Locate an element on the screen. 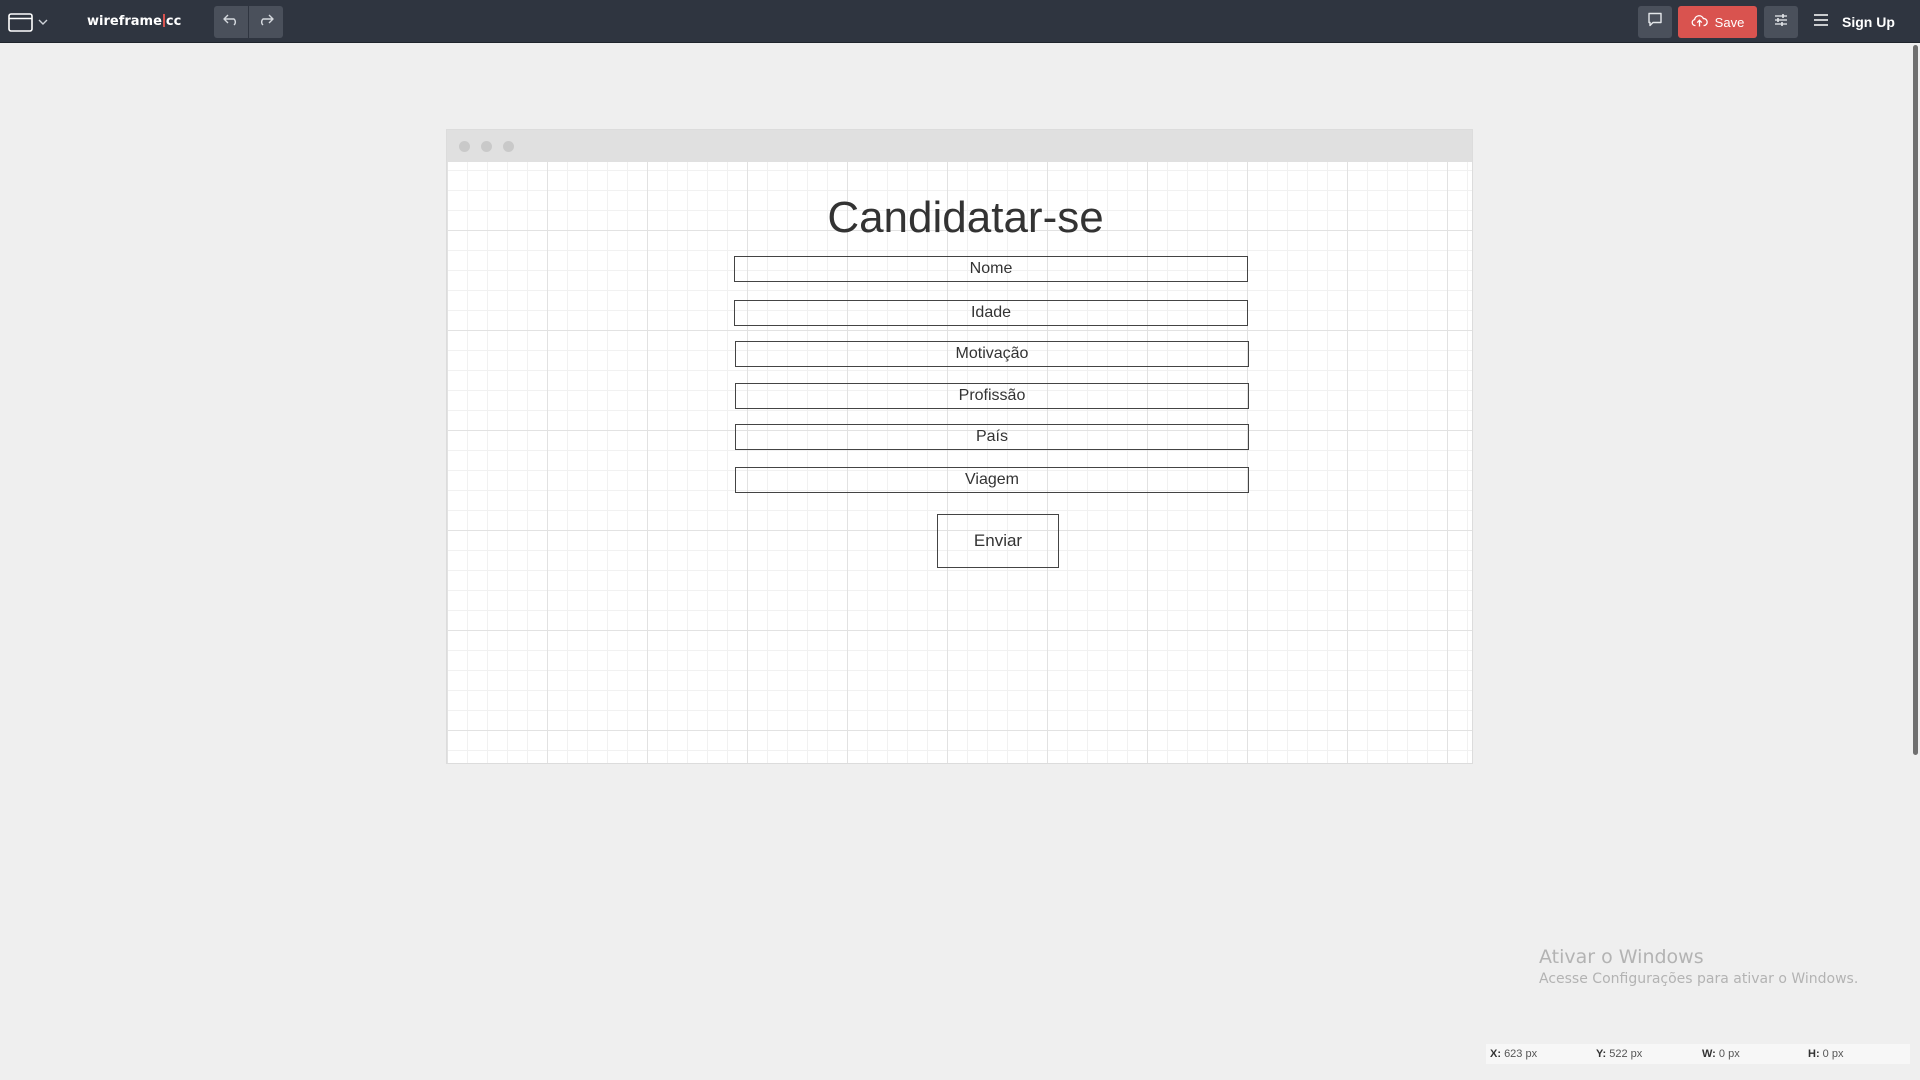  redo-icon is located at coordinates (266, 22).